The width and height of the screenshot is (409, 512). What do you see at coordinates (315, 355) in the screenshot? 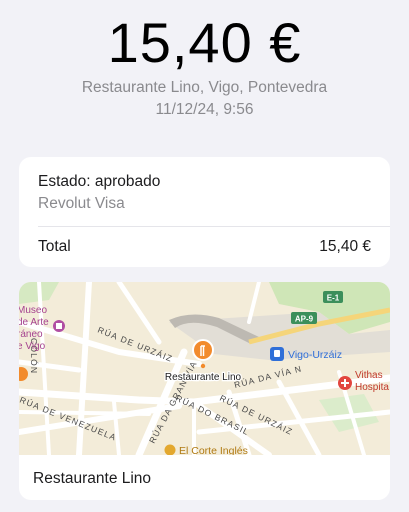
I see `station-label: Vigo-Urzáiz` at bounding box center [315, 355].